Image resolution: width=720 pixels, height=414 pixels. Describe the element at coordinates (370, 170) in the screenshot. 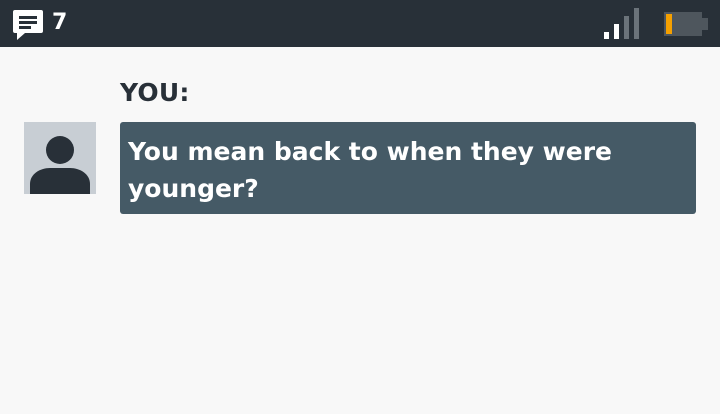

I see `message-text: You mean back to when they were younger?` at that location.